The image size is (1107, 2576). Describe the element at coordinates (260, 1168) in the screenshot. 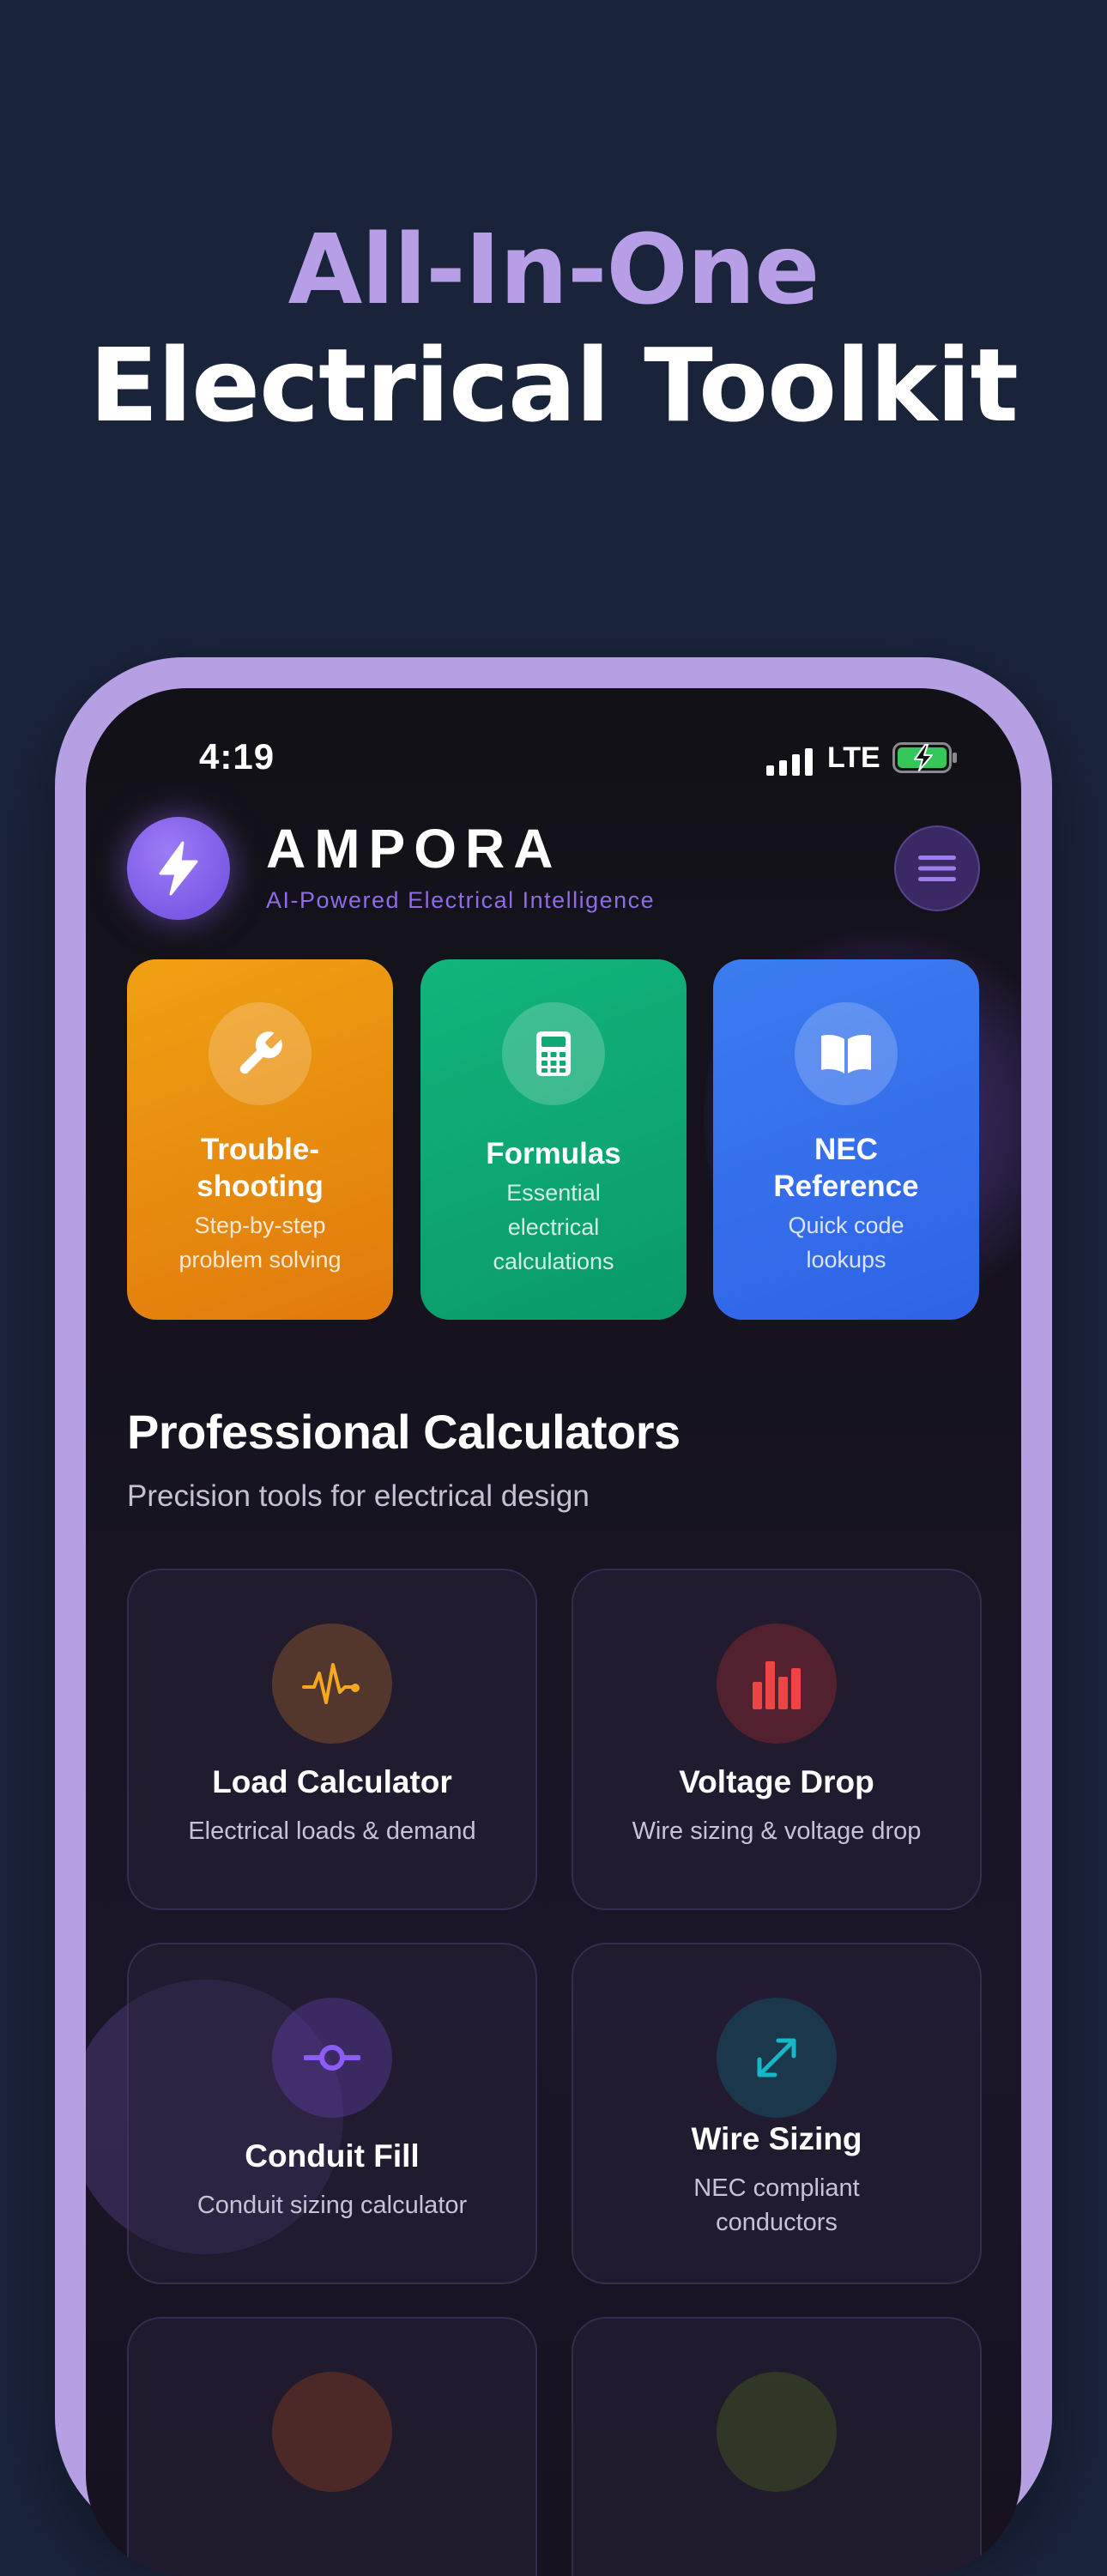

I see `card-title: Trouble- shooting` at that location.